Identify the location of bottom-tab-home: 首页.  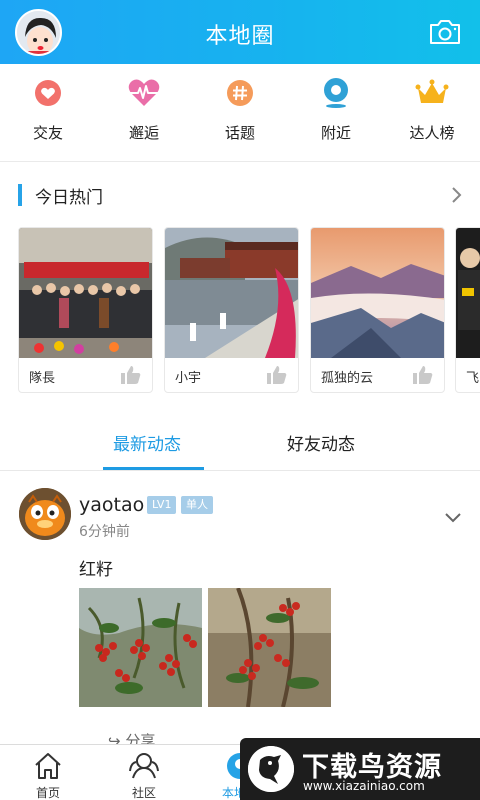
(48, 772).